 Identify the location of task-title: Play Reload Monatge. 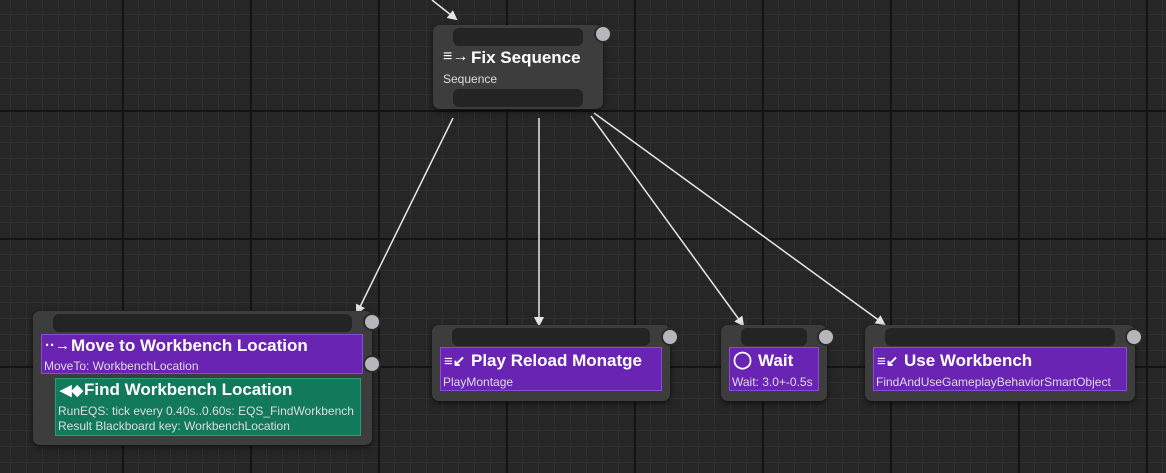
(556, 360).